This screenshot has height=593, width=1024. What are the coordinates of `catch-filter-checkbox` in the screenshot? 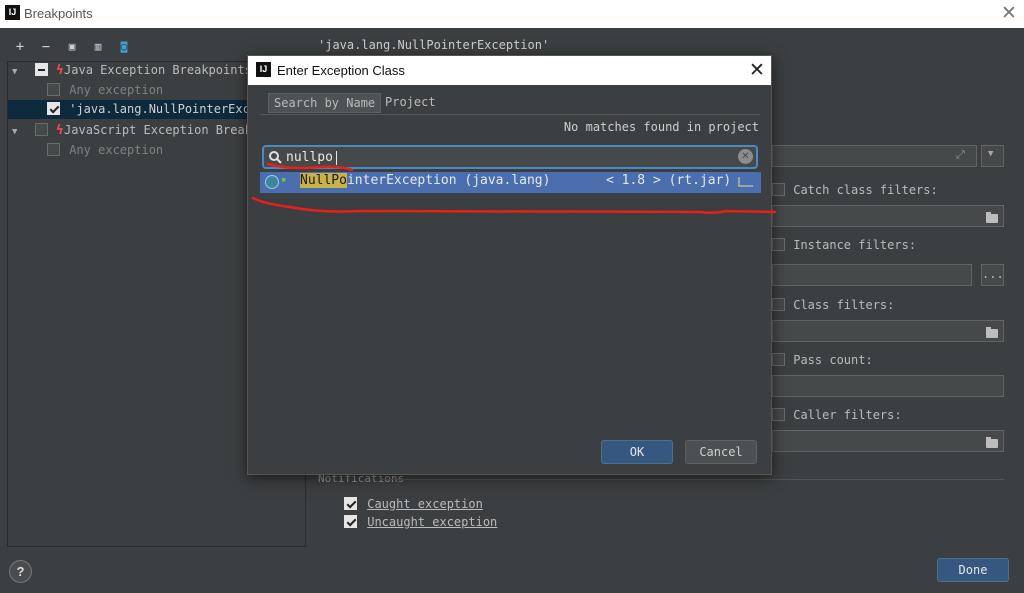 It's located at (778, 189).